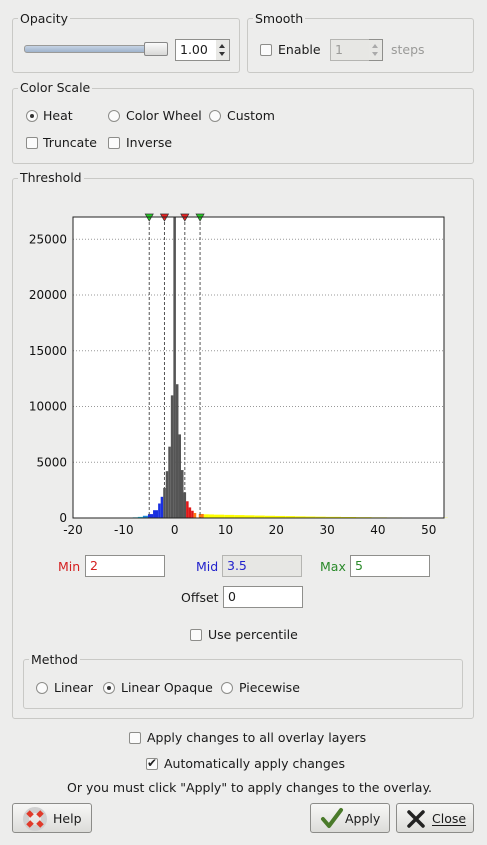 The image size is (487, 845). I want to click on smooth-enable-checkbox, so click(266, 50).